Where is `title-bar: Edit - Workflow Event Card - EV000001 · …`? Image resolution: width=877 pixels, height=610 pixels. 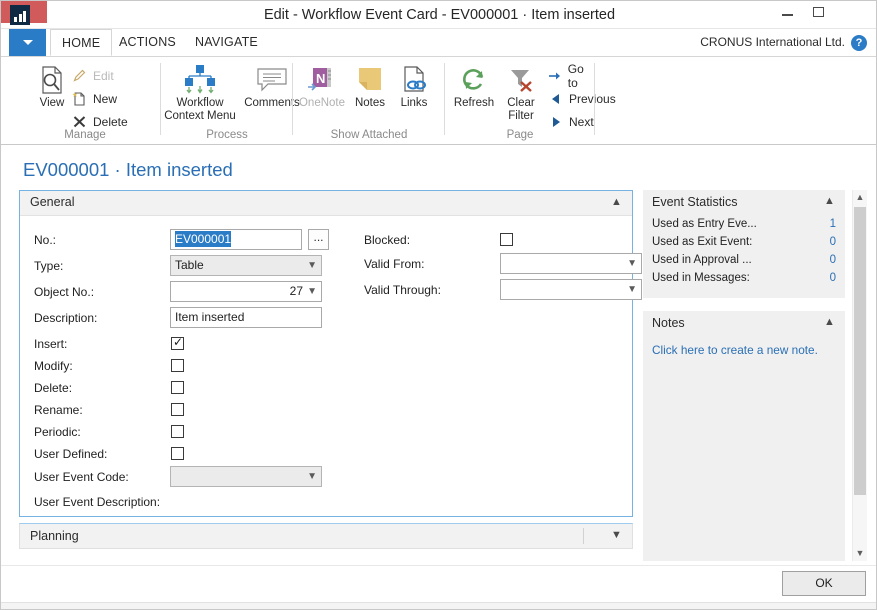
title-bar: Edit - Workflow Event Card - EV000001 · … is located at coordinates (438, 15).